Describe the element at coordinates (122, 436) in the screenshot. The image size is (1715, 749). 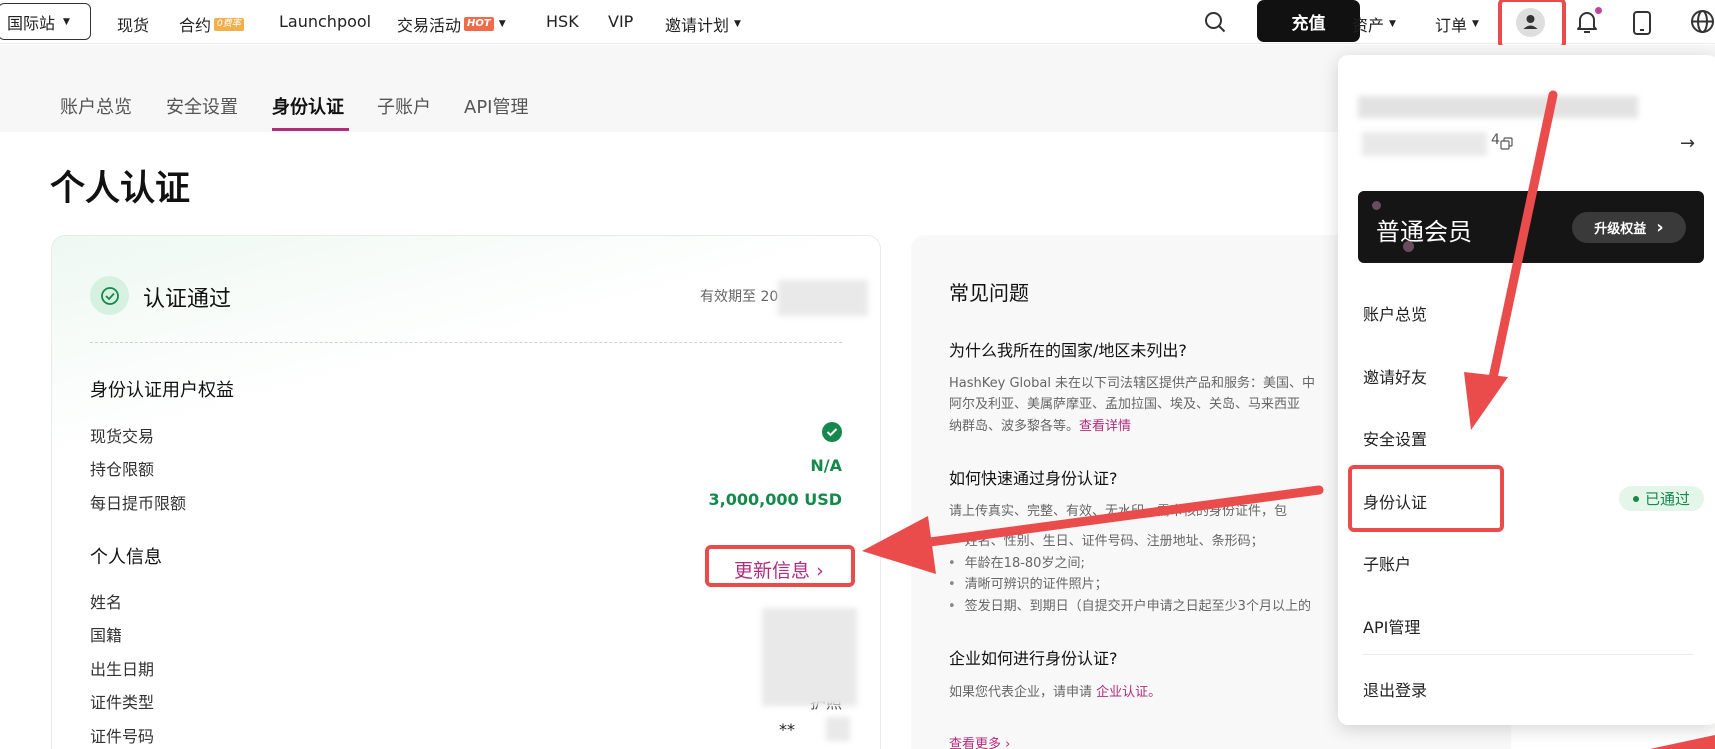
I see `benefit-spot-label: 现货交易` at that location.